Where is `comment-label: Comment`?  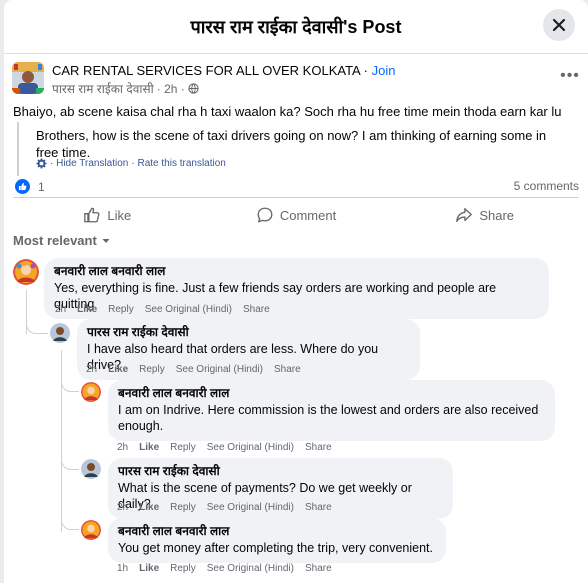 comment-label: Comment is located at coordinates (308, 215).